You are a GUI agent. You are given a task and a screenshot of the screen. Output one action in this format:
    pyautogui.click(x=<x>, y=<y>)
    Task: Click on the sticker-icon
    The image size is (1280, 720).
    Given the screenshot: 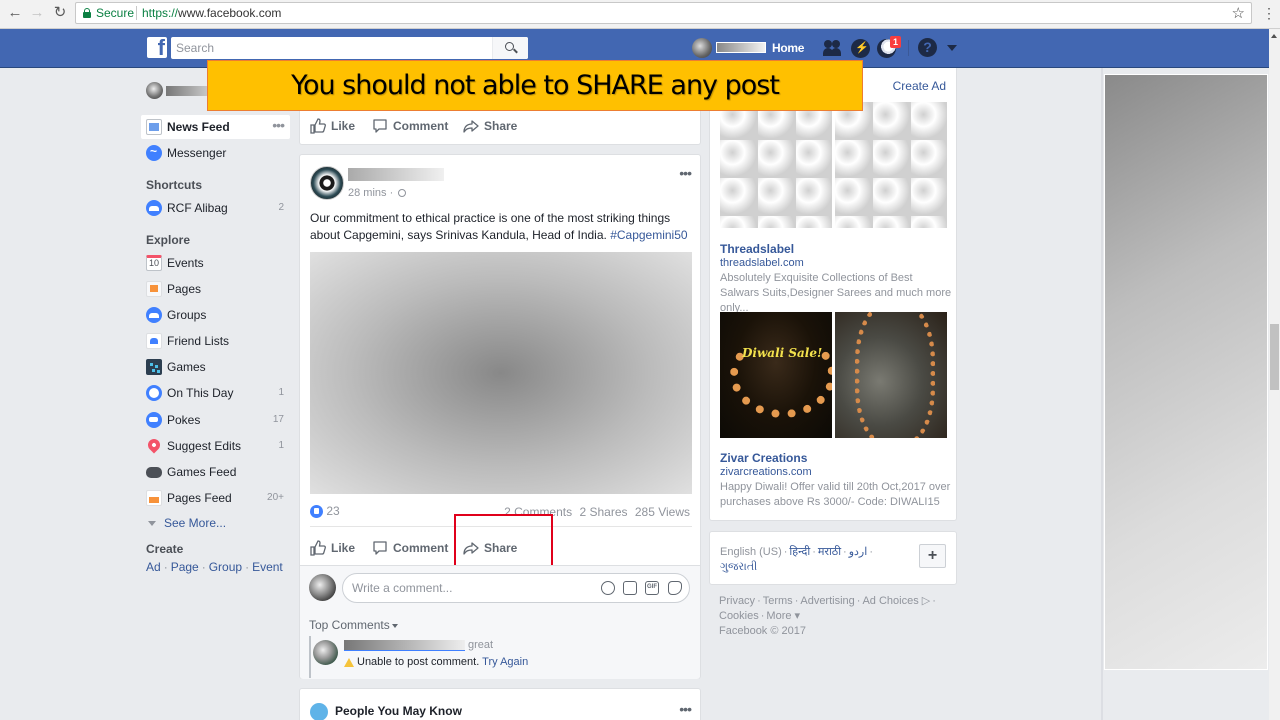 What is the action you would take?
    pyautogui.click(x=675, y=588)
    